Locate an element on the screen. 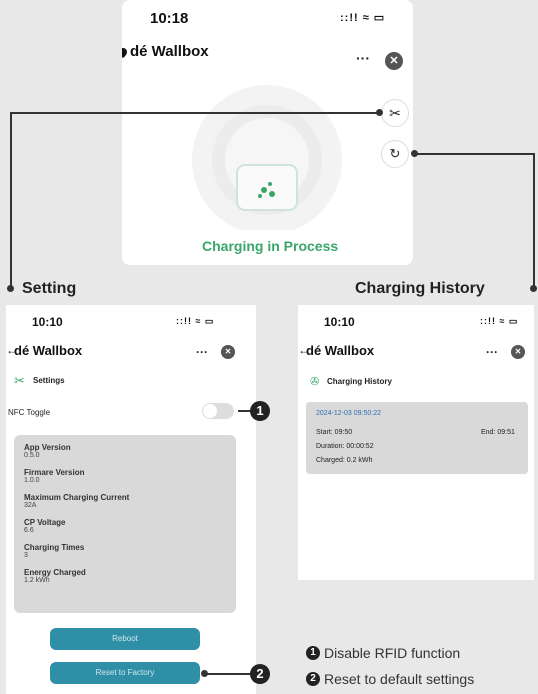 Image resolution: width=538 pixels, height=694 pixels. history-title: Charging History is located at coordinates (359, 381).